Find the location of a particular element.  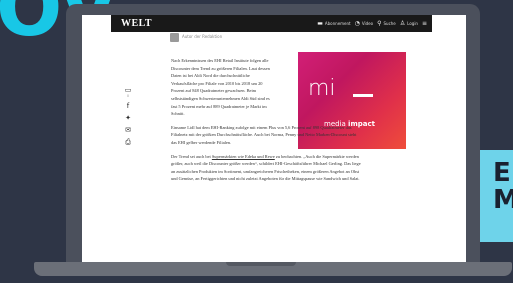

nav-login-label: Login is located at coordinates (412, 23).